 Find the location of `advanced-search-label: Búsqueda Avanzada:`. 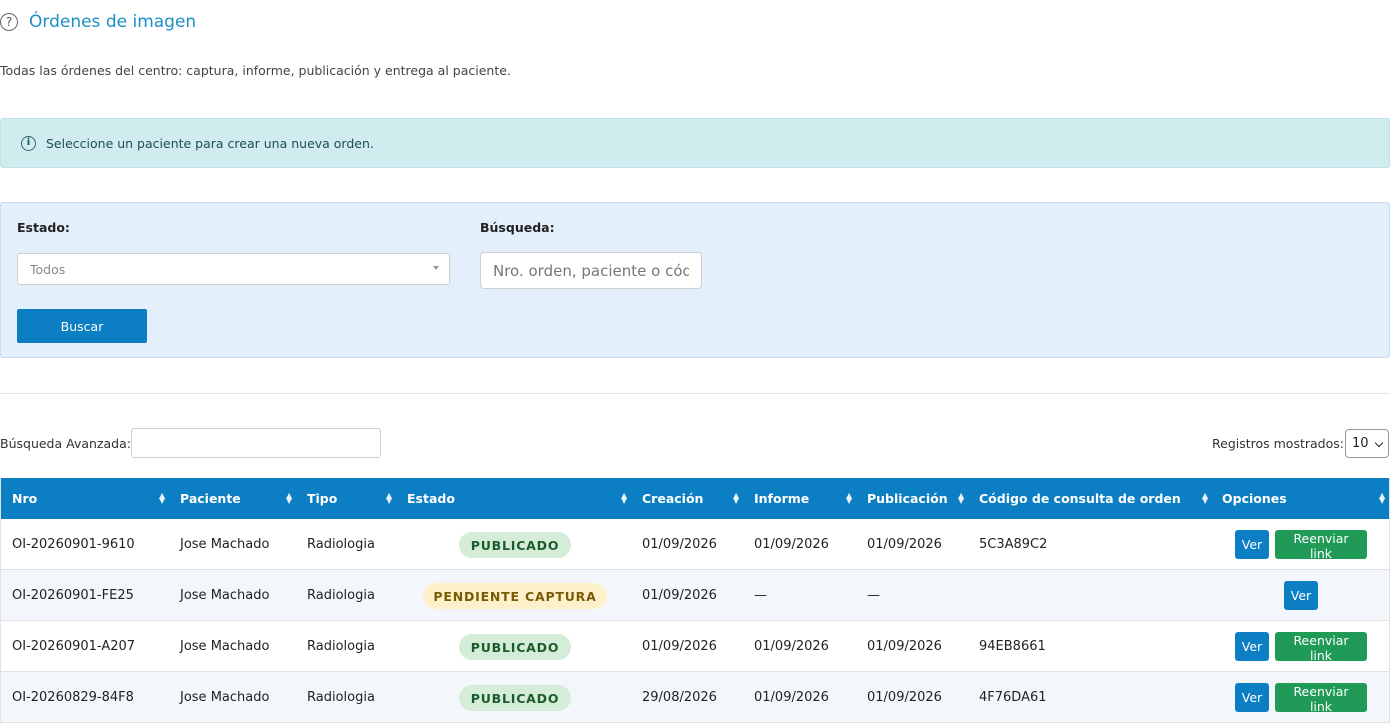

advanced-search-label: Búsqueda Avanzada: is located at coordinates (65, 443).